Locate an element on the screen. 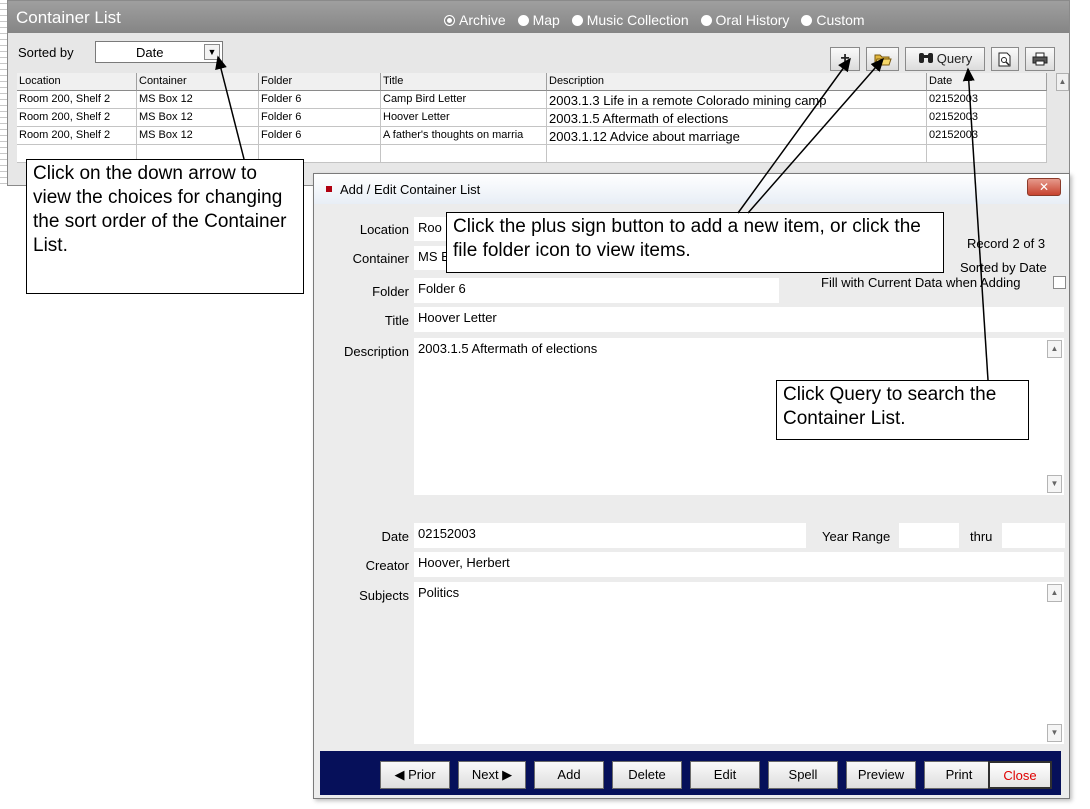  column-header-location: Location is located at coordinates (77, 82).